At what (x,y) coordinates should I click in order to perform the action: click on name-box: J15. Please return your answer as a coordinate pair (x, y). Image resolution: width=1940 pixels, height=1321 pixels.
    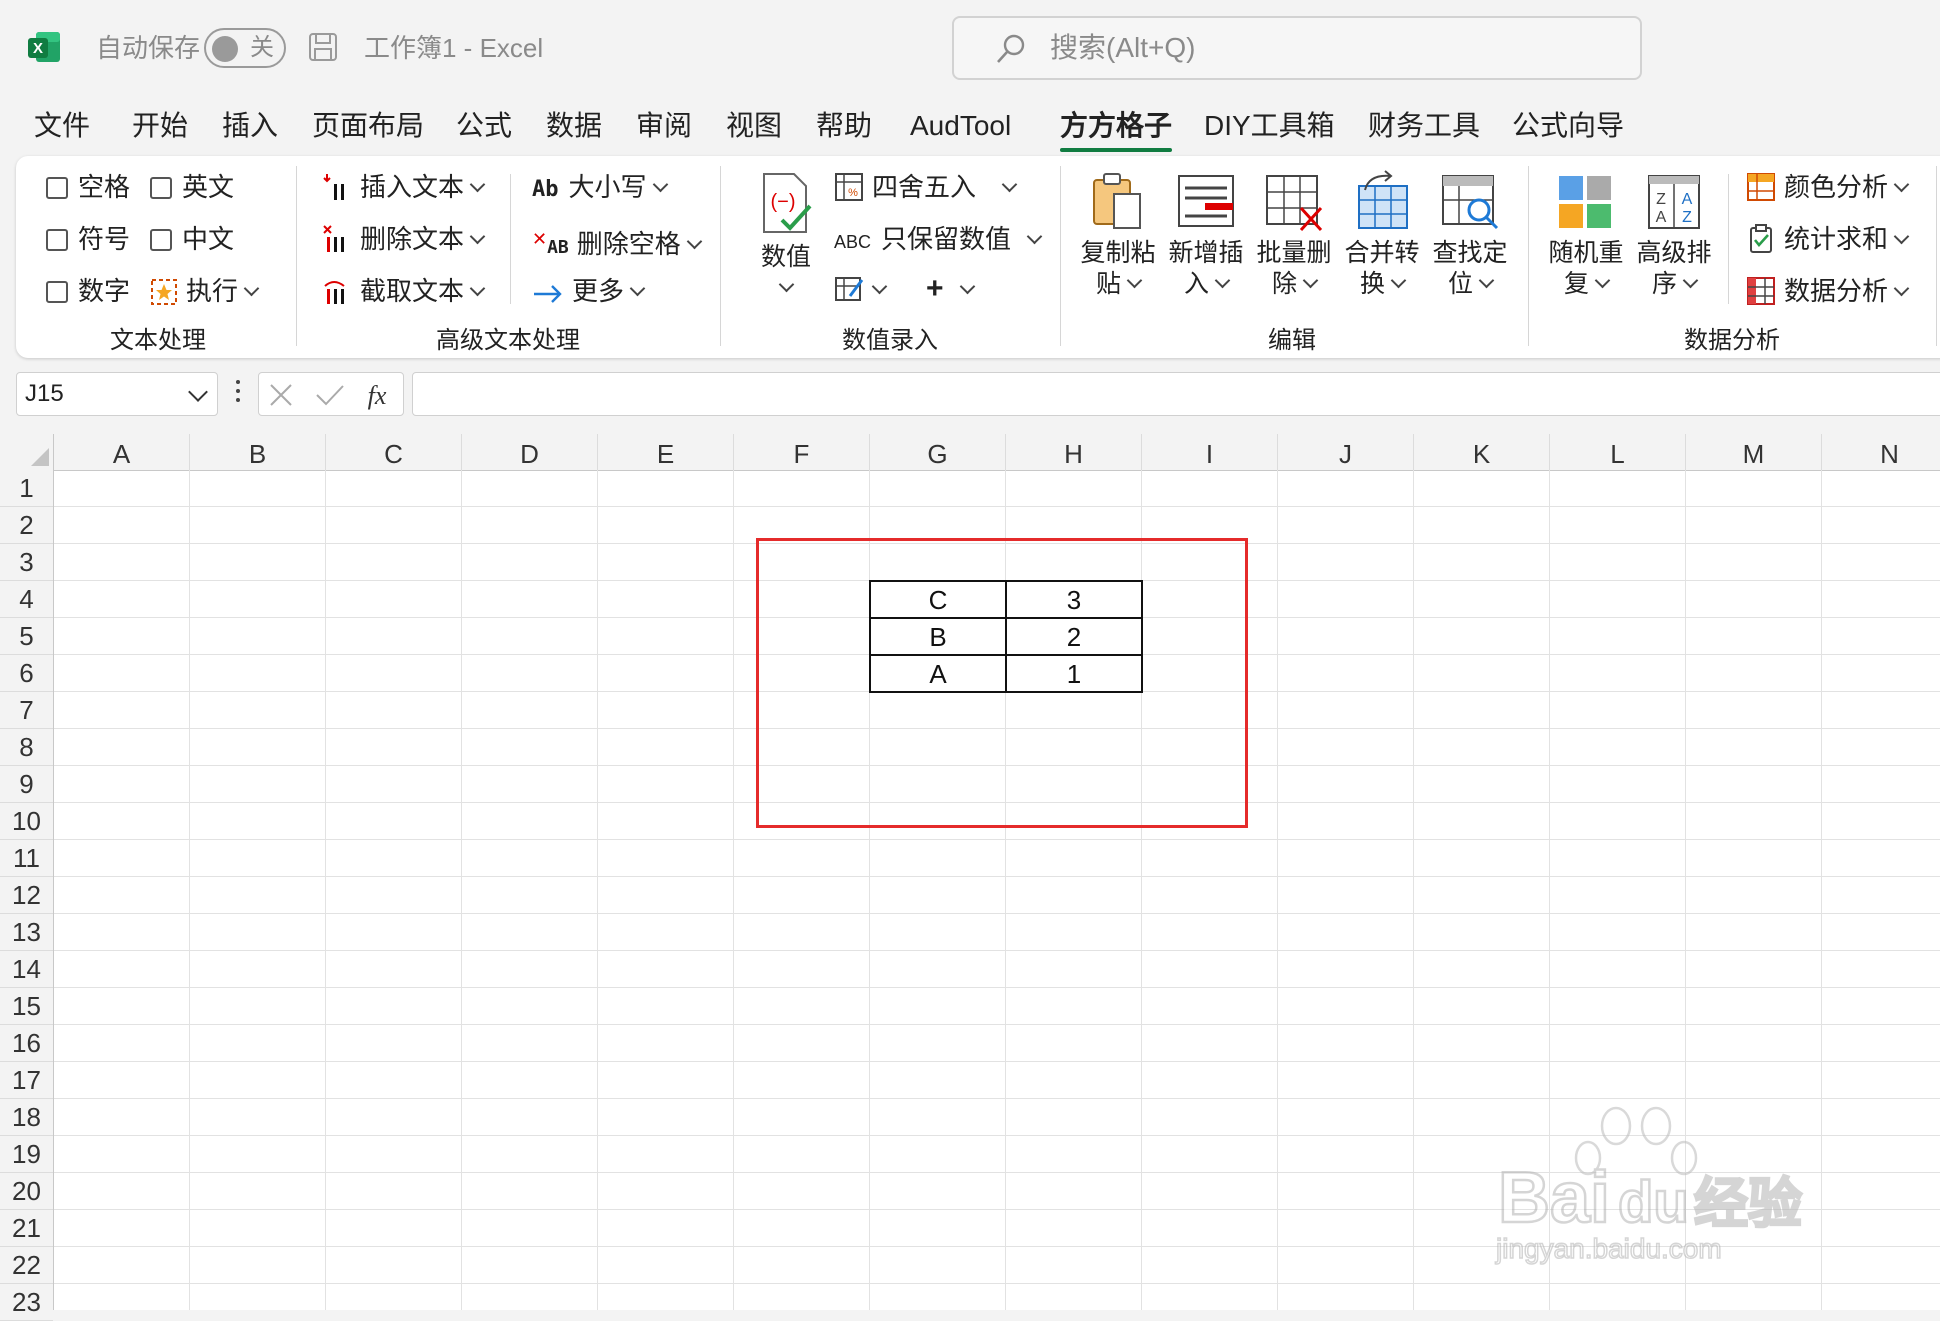
    Looking at the image, I should click on (117, 394).